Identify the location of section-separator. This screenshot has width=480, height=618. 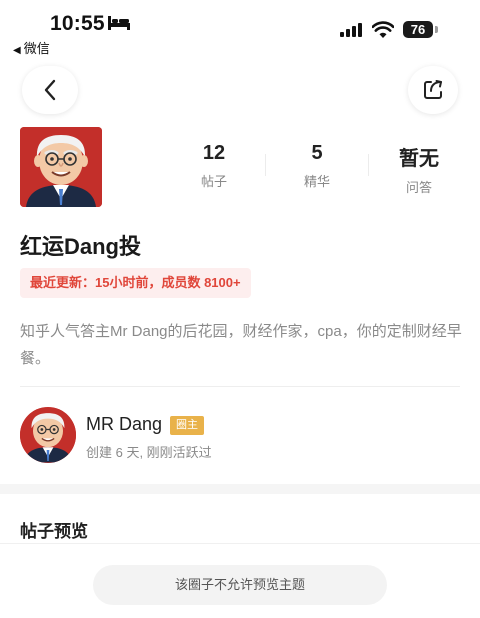
(240, 489).